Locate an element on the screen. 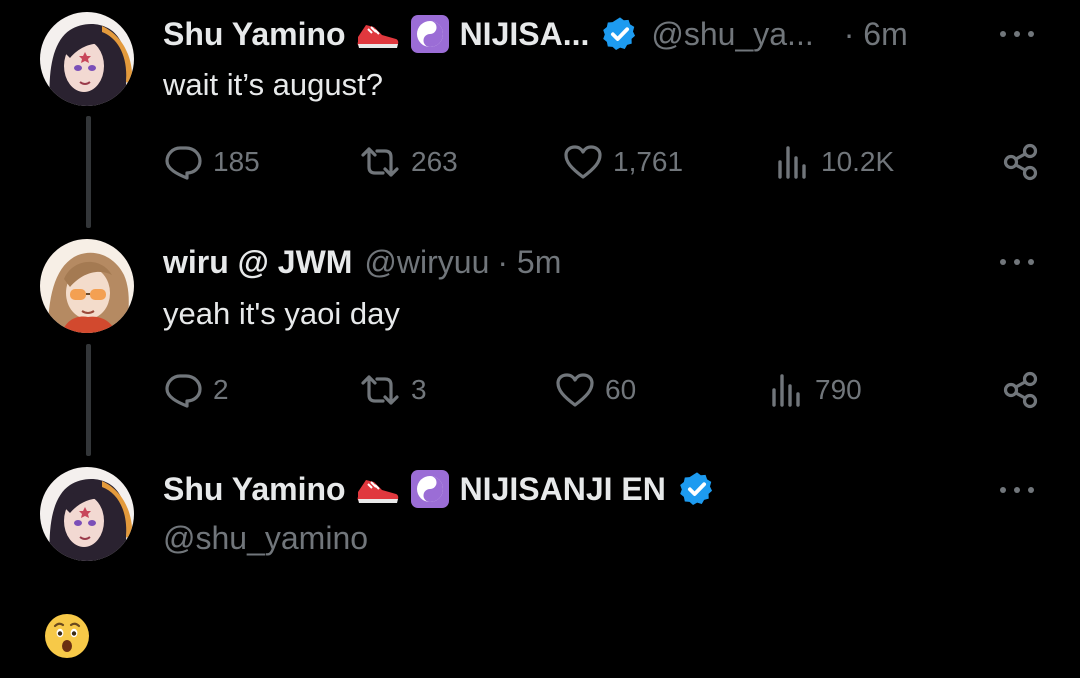 The image size is (1080, 678). tweet-text: wait it’s august? is located at coordinates (273, 84).